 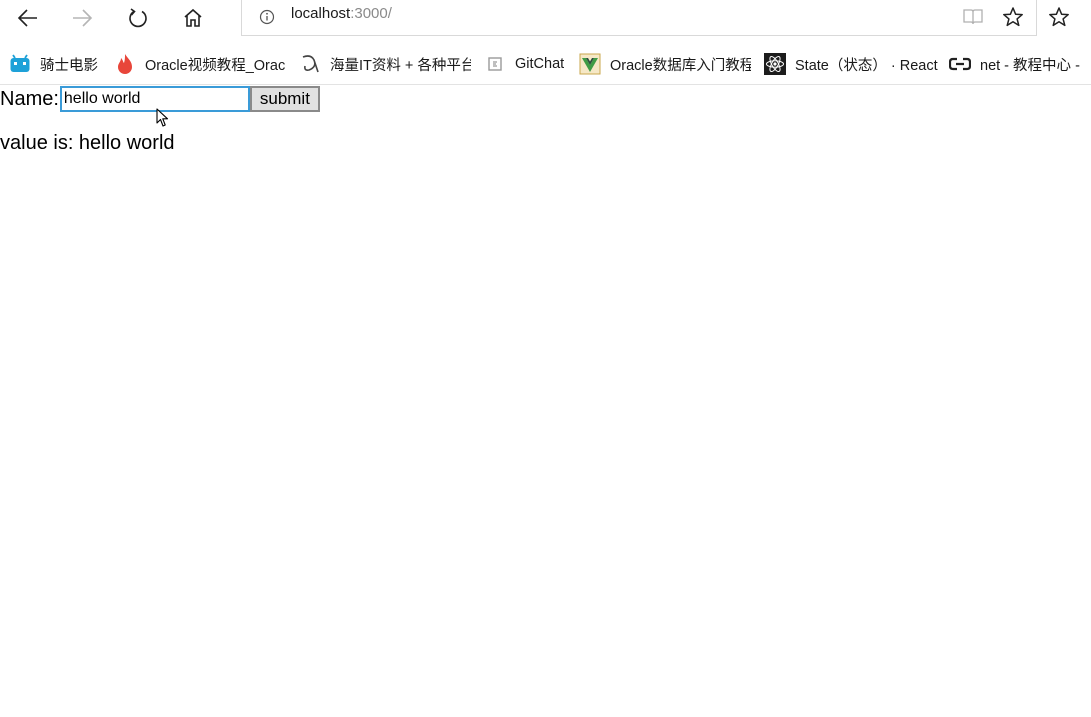 What do you see at coordinates (29, 98) in the screenshot?
I see `name-label: Name:` at bounding box center [29, 98].